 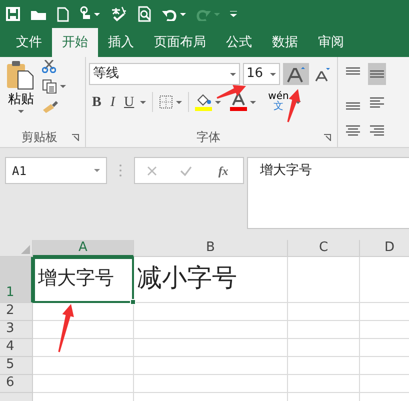 I want to click on align-right-icon, so click(x=377, y=130).